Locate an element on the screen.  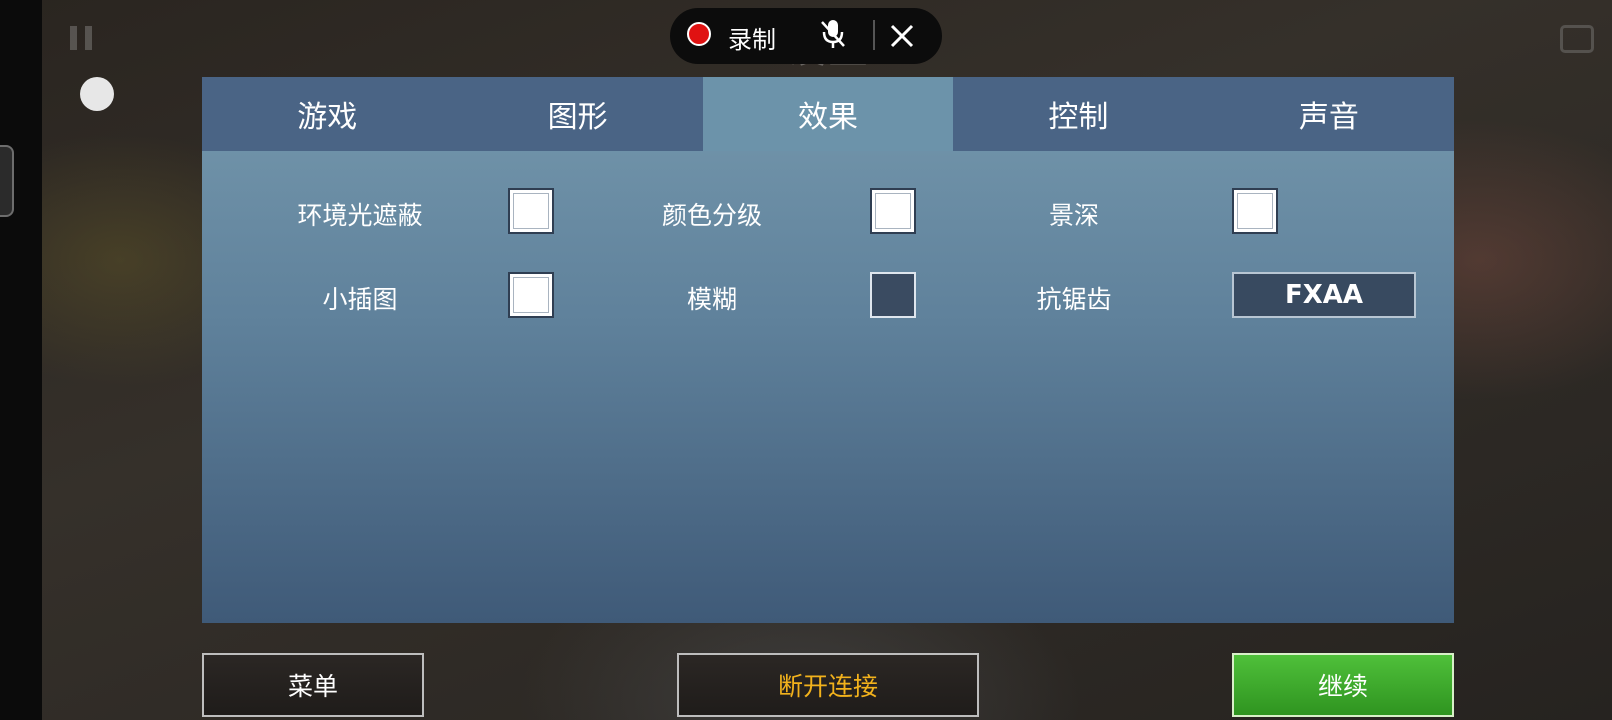
record-label: 录制 is located at coordinates (752, 37).